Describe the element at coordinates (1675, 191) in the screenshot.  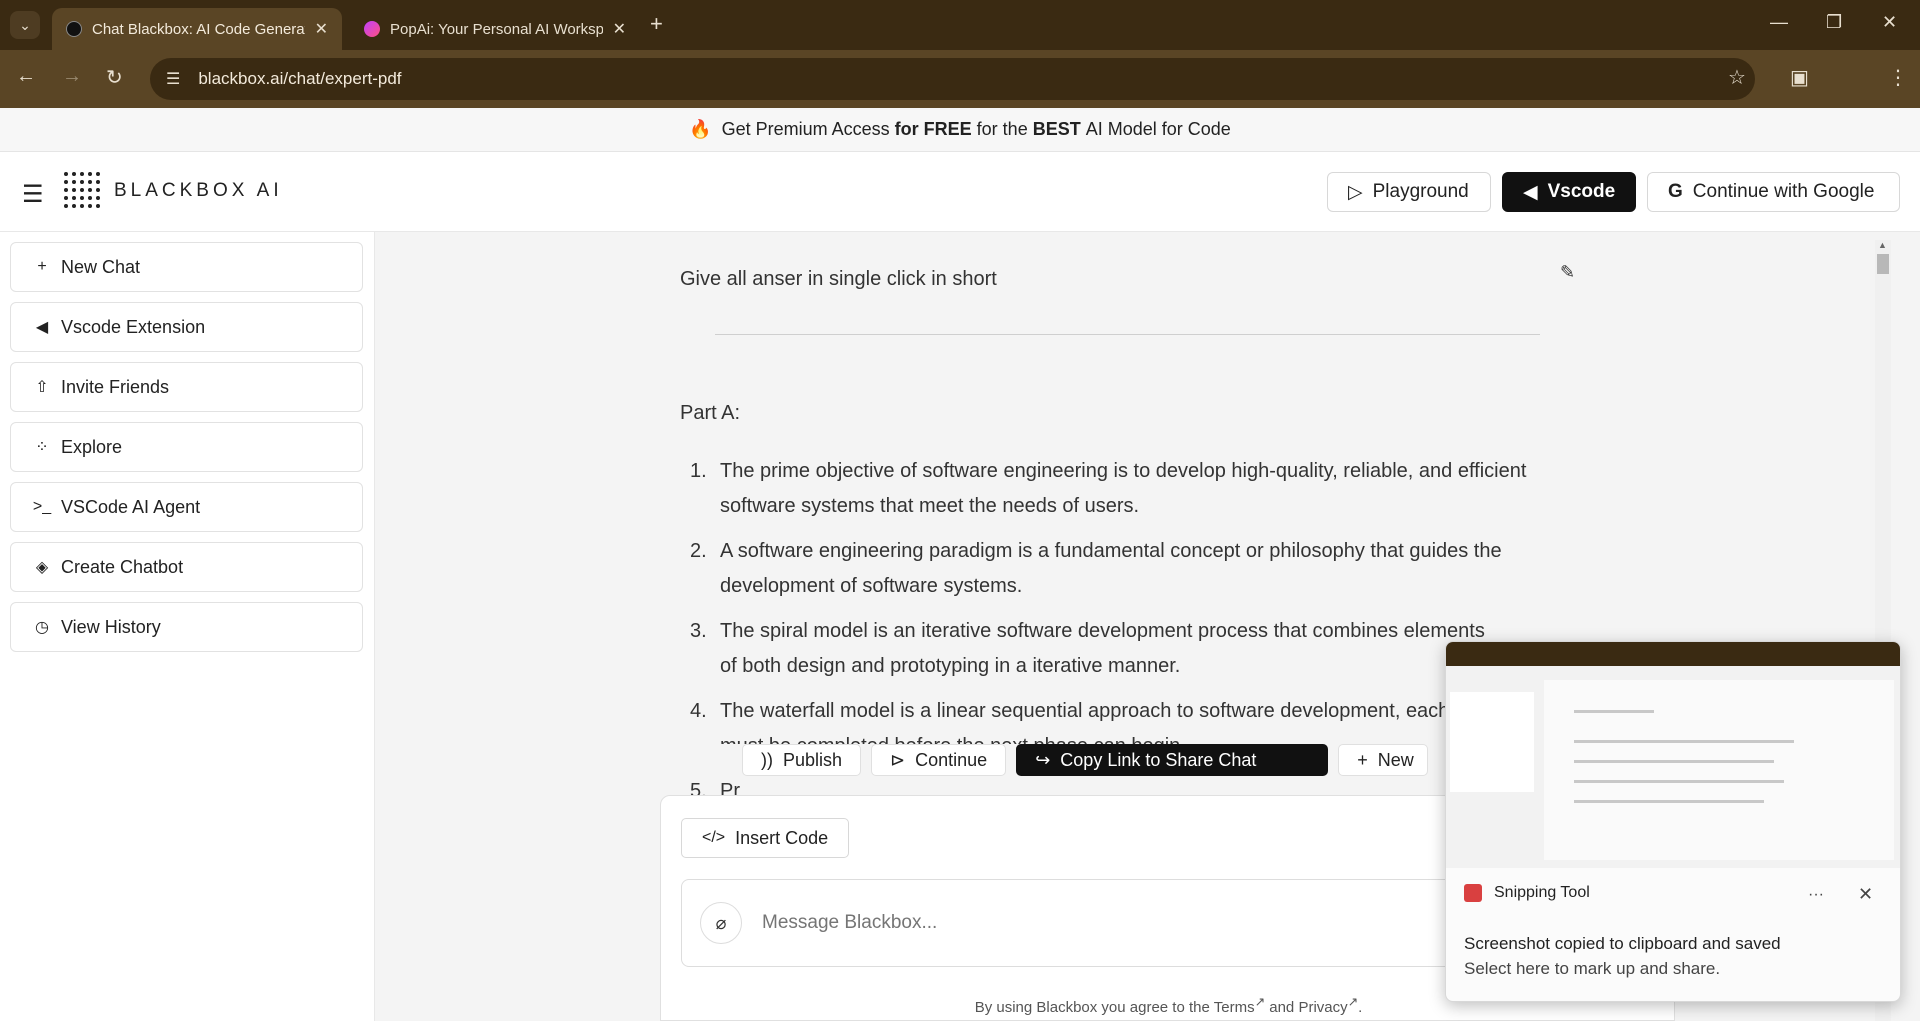
I see `google-icon: G` at that location.